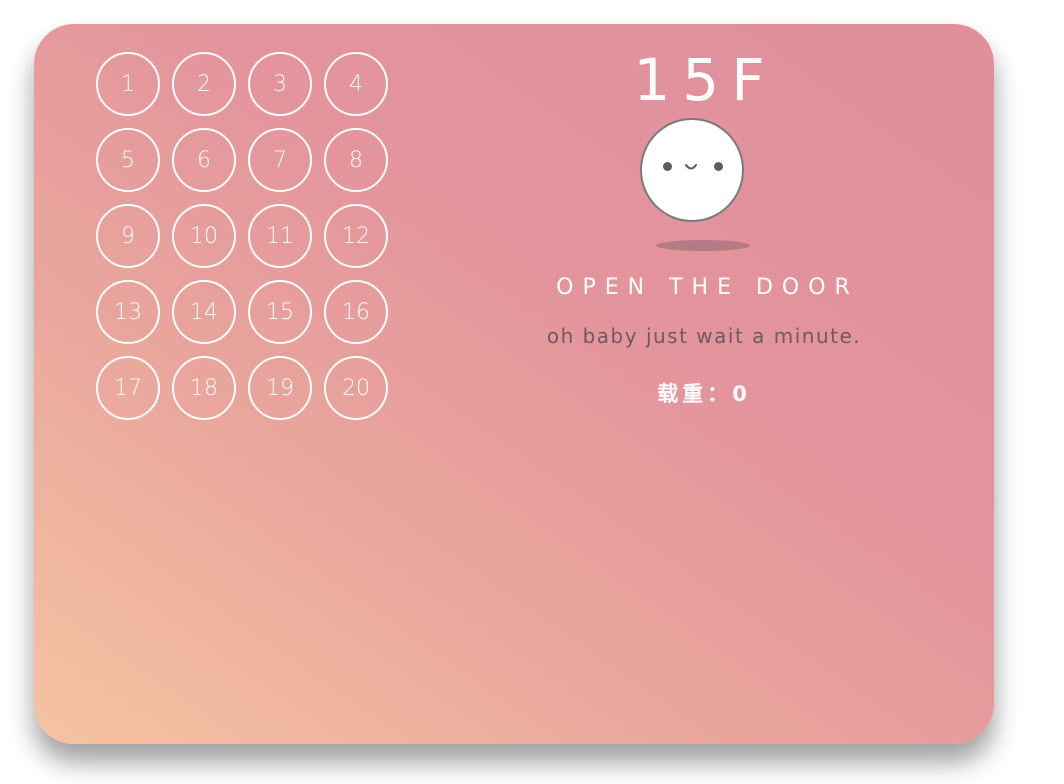  I want to click on current-floor-display: 15F, so click(705, 80).